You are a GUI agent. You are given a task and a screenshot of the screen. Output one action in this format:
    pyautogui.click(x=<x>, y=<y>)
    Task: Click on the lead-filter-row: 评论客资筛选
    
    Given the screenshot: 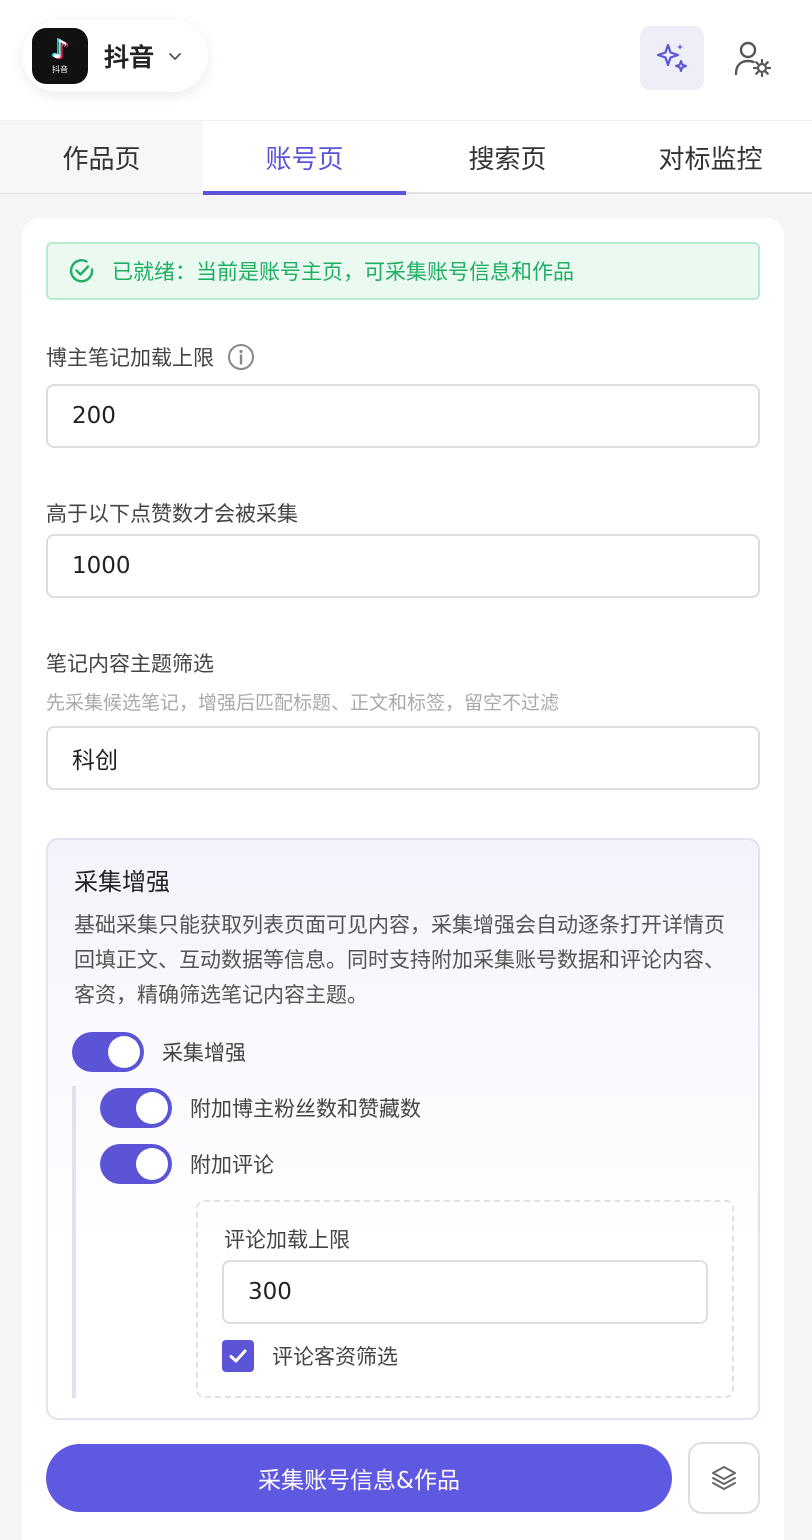 What is the action you would take?
    pyautogui.click(x=310, y=1356)
    